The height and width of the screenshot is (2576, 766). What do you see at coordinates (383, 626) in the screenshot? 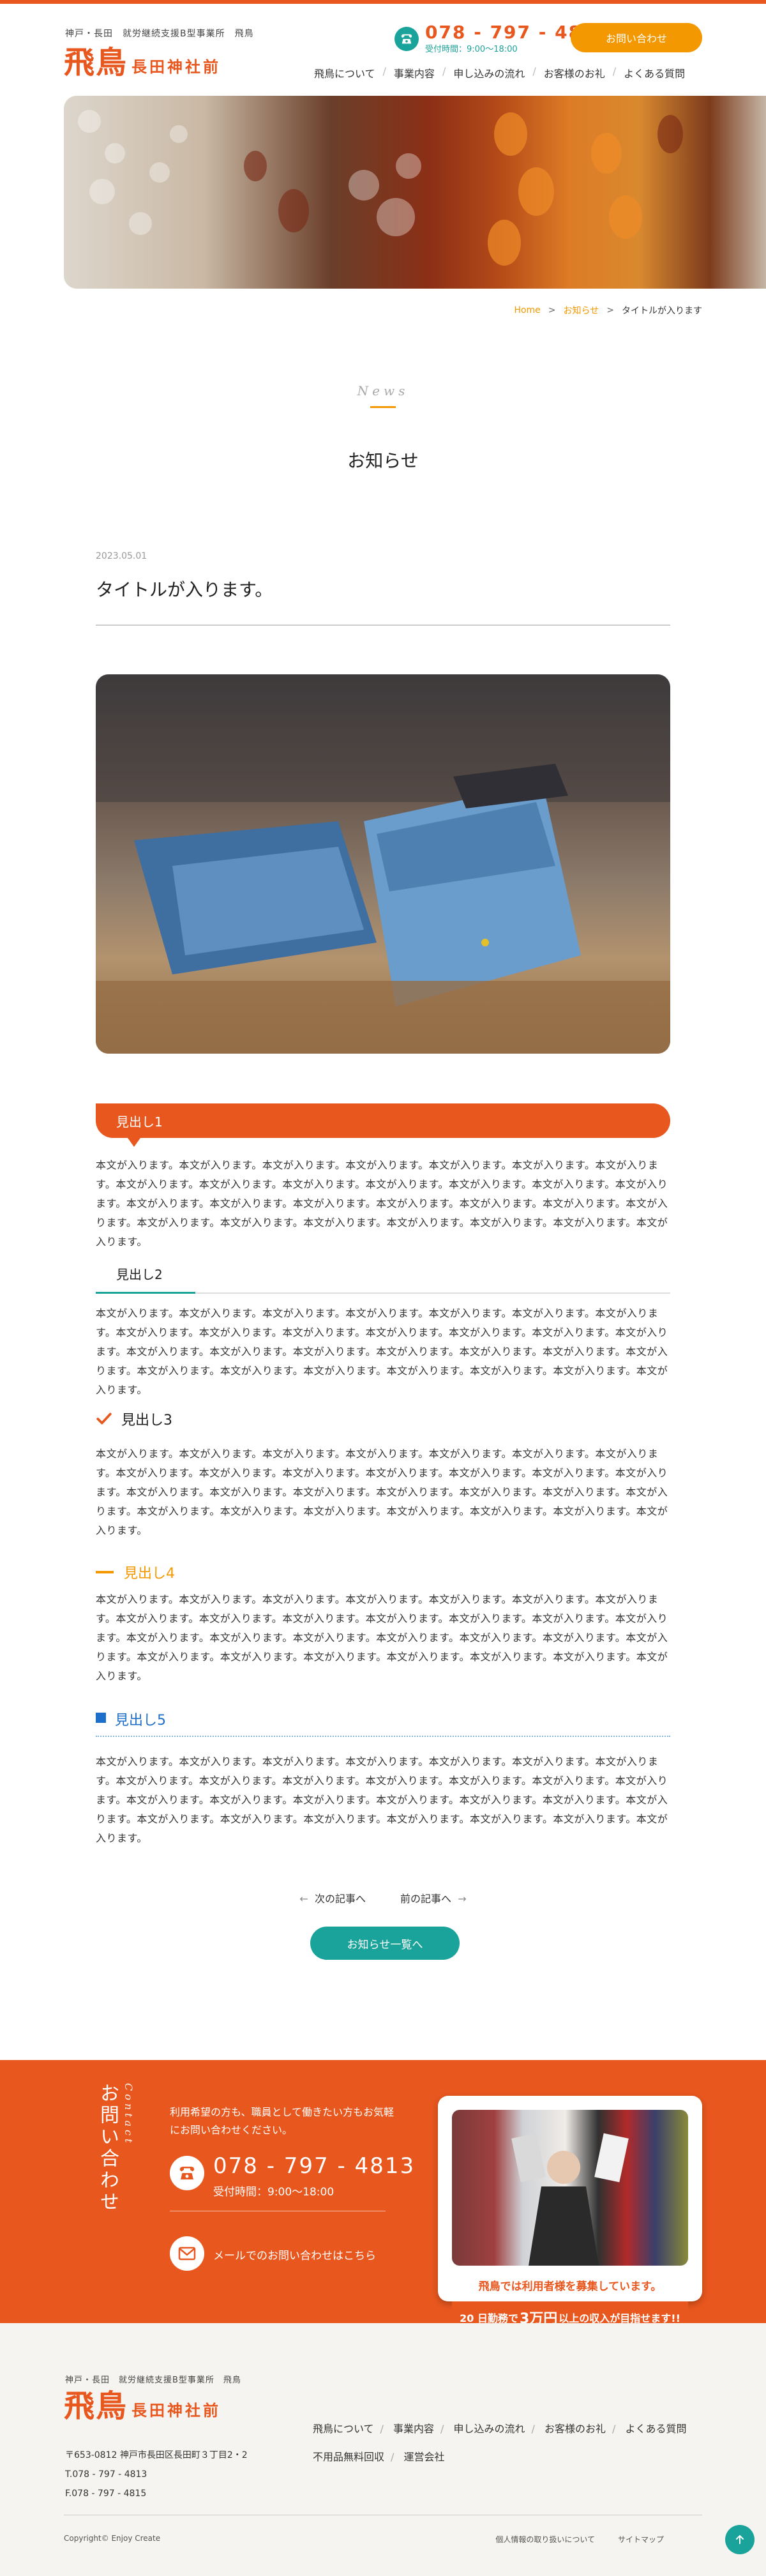
I see `article-divider` at bounding box center [383, 626].